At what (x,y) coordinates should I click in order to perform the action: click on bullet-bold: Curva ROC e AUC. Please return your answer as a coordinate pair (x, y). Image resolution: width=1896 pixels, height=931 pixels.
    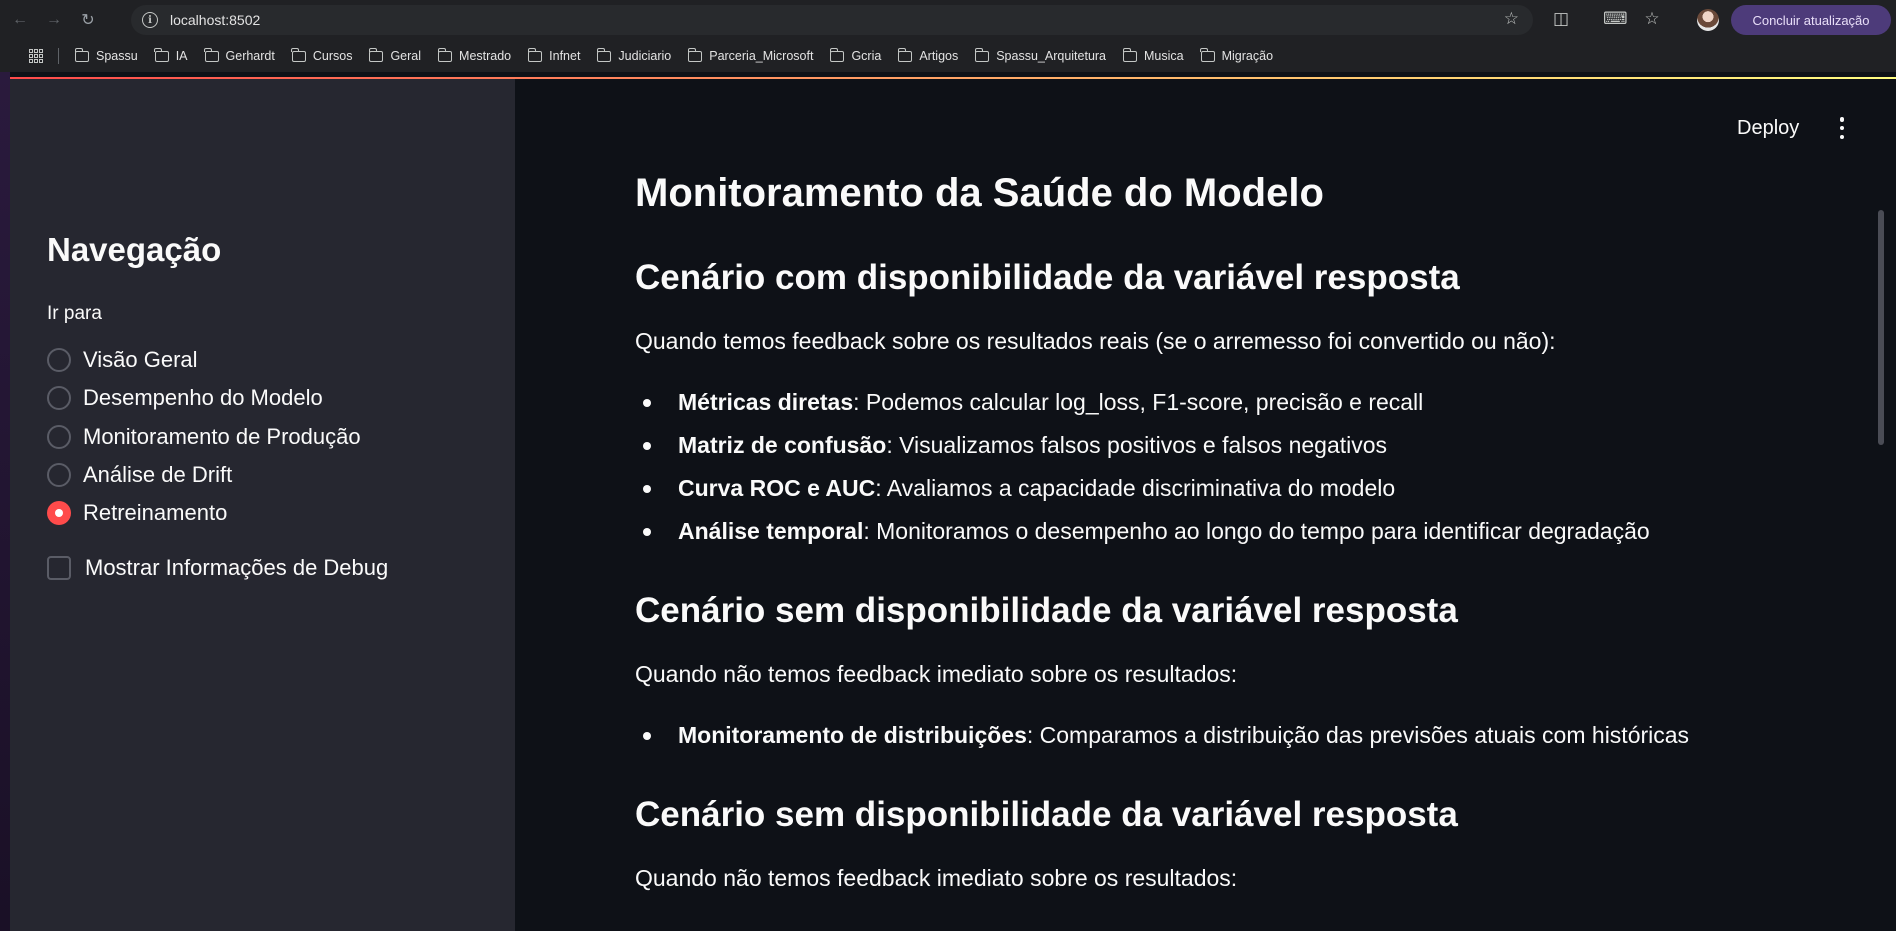
    Looking at the image, I should click on (777, 488).